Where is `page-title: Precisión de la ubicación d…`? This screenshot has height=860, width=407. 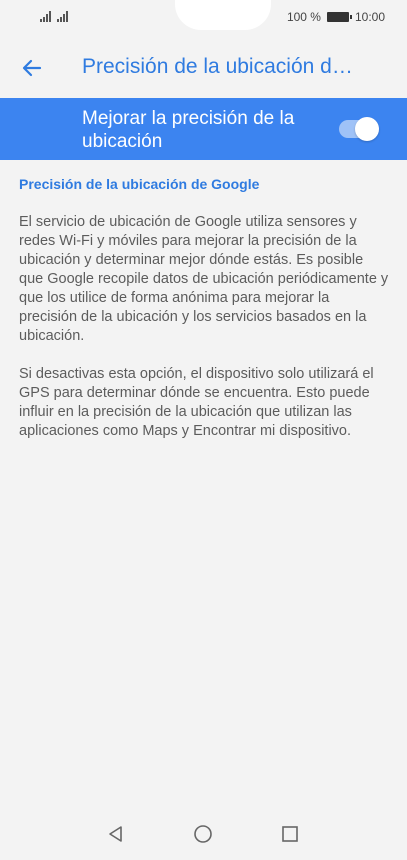
page-title: Precisión de la ubicación d… is located at coordinates (217, 66).